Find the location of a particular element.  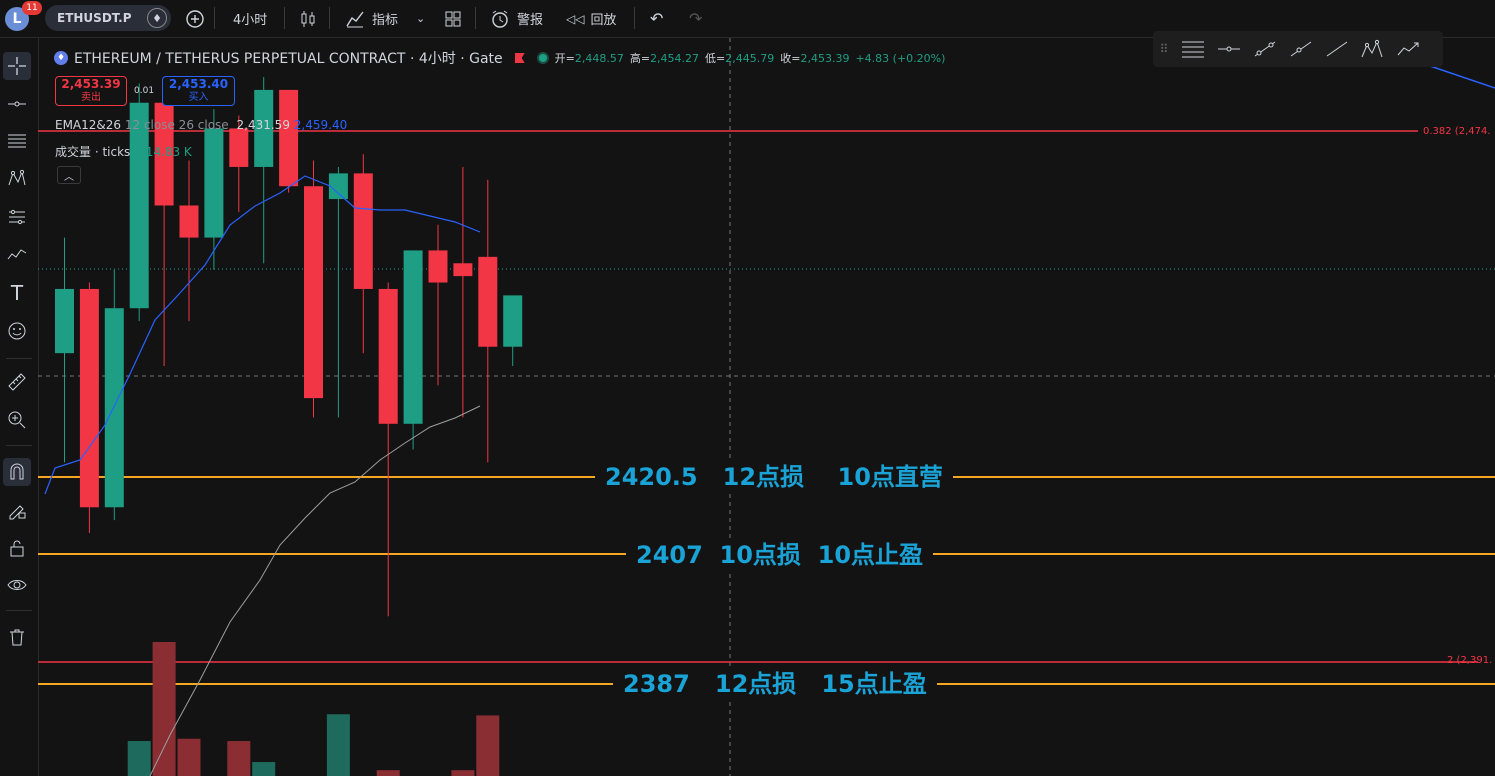

horizontal-ray-icon is located at coordinates (17, 104).